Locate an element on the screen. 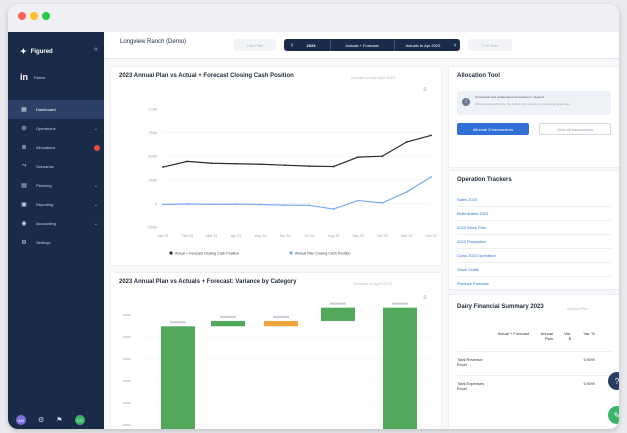 Image resolution: width=627 pixels, height=433 pixels. year-select: 2023 is located at coordinates (311, 45).